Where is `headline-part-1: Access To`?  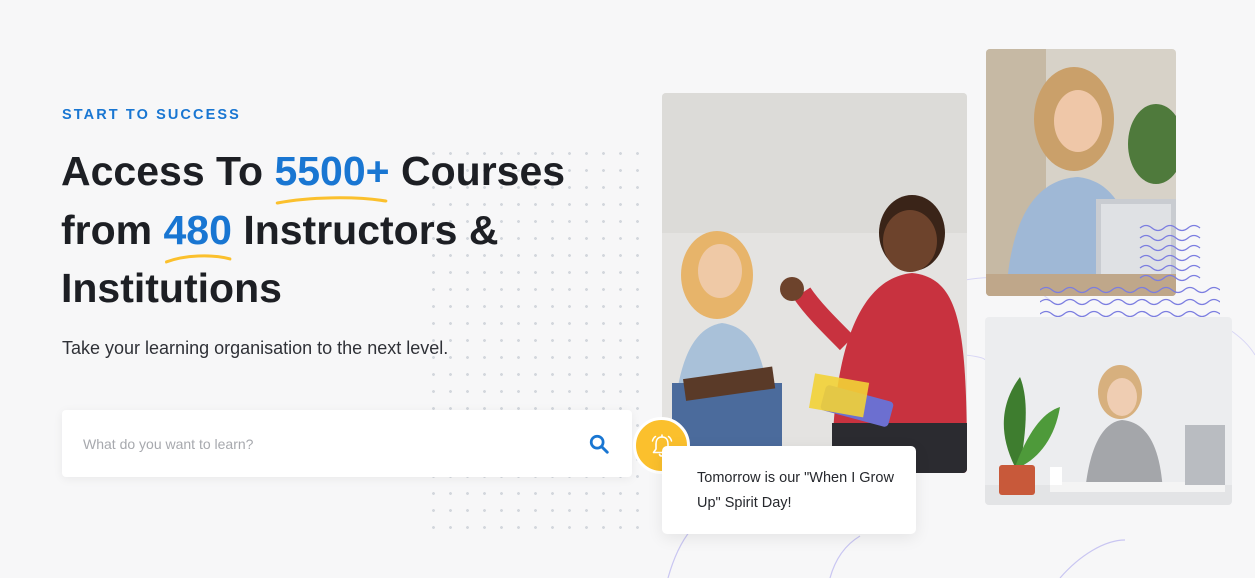 headline-part-1: Access To is located at coordinates (168, 171).